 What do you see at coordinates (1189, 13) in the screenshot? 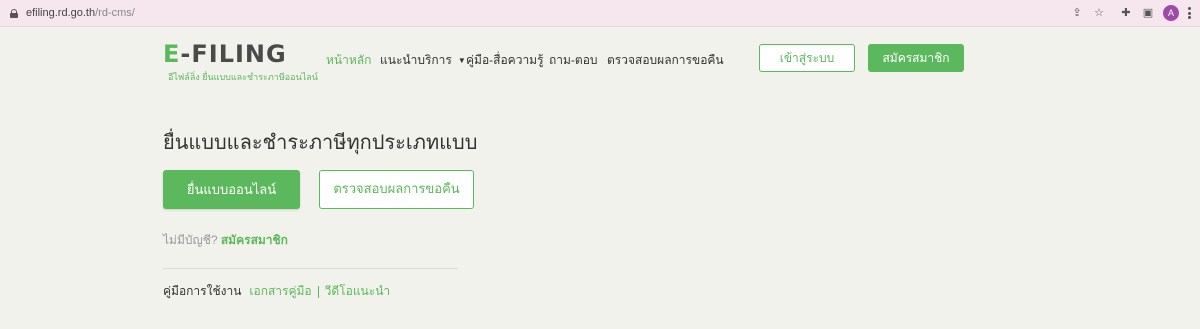
I see `browser-menu-icon` at bounding box center [1189, 13].